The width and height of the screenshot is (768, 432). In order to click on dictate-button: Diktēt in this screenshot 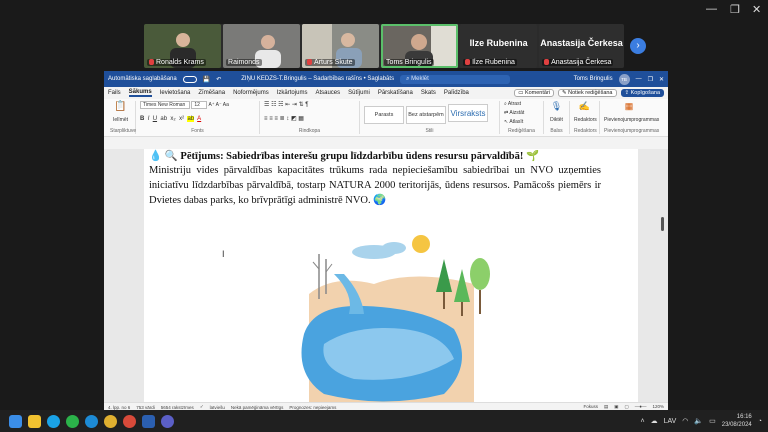, I will do `click(556, 120)`.